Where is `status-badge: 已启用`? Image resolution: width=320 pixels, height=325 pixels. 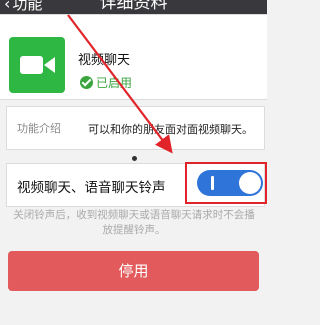 status-badge: 已启用 is located at coordinates (106, 82).